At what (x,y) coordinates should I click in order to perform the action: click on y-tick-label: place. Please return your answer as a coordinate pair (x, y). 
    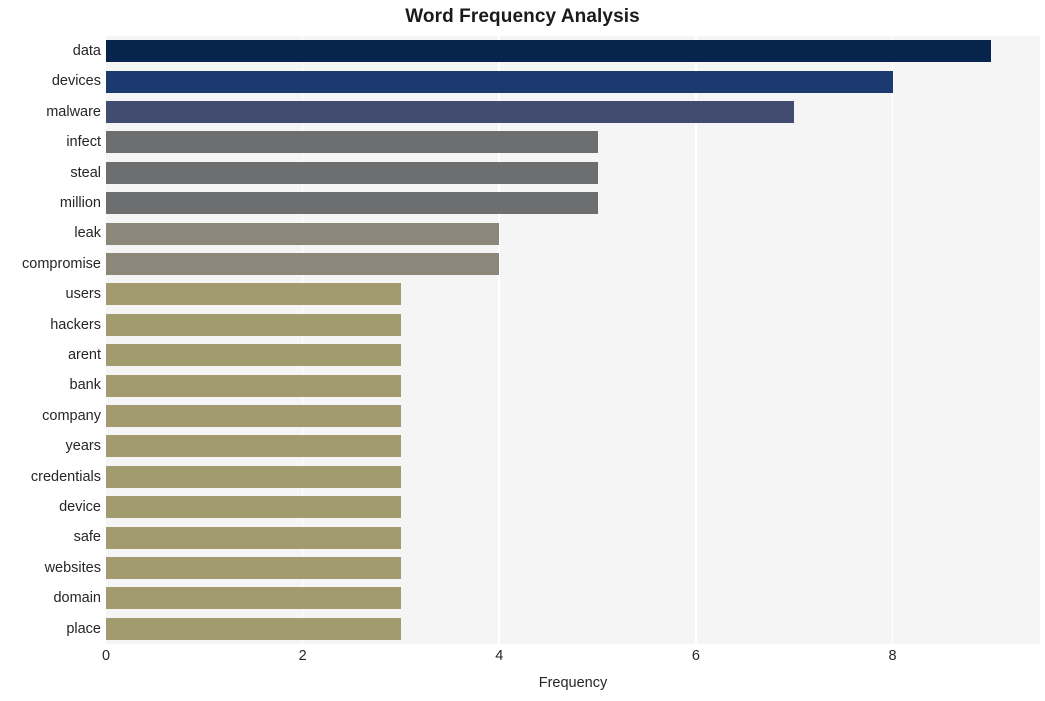
    Looking at the image, I should click on (83, 628).